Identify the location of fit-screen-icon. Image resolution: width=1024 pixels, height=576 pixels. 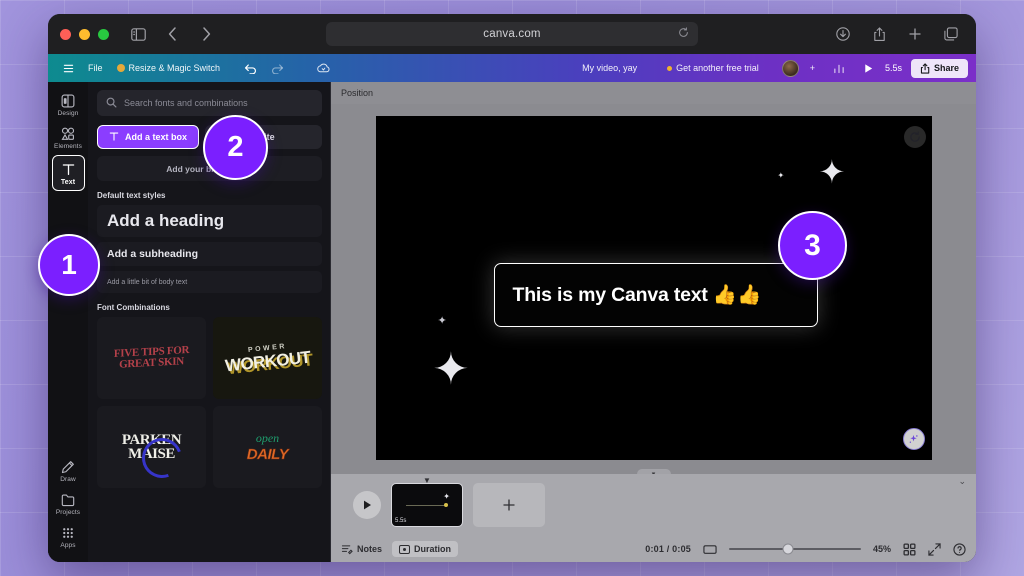
(710, 549).